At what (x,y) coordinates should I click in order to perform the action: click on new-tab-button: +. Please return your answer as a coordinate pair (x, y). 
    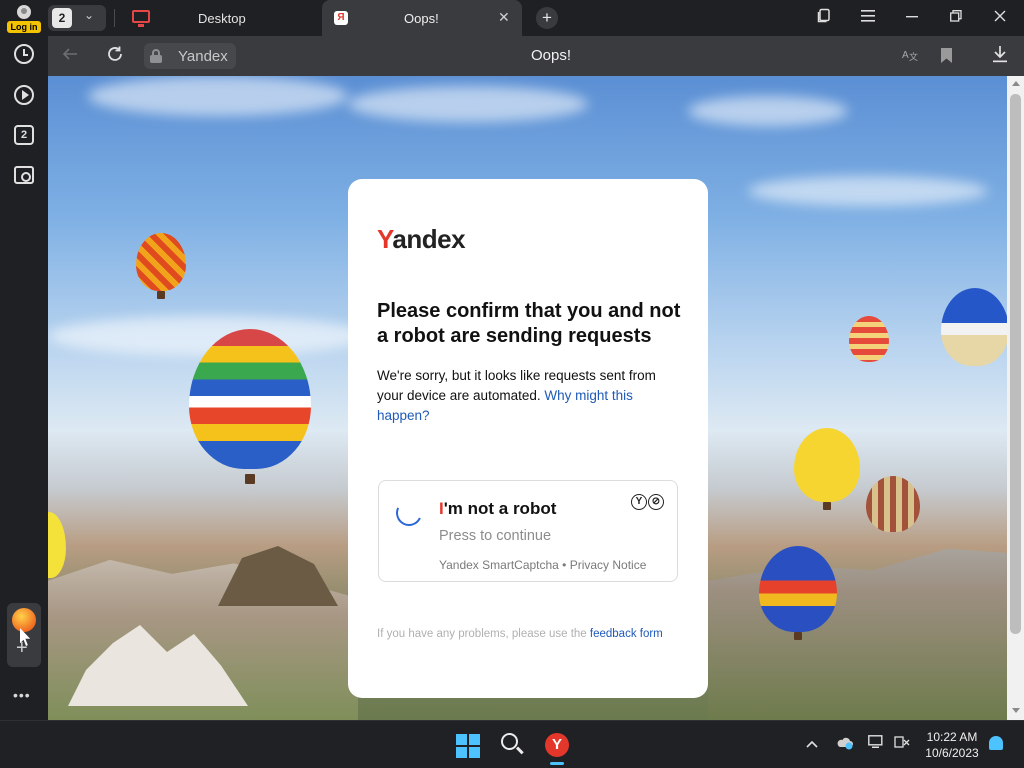
    Looking at the image, I should click on (547, 18).